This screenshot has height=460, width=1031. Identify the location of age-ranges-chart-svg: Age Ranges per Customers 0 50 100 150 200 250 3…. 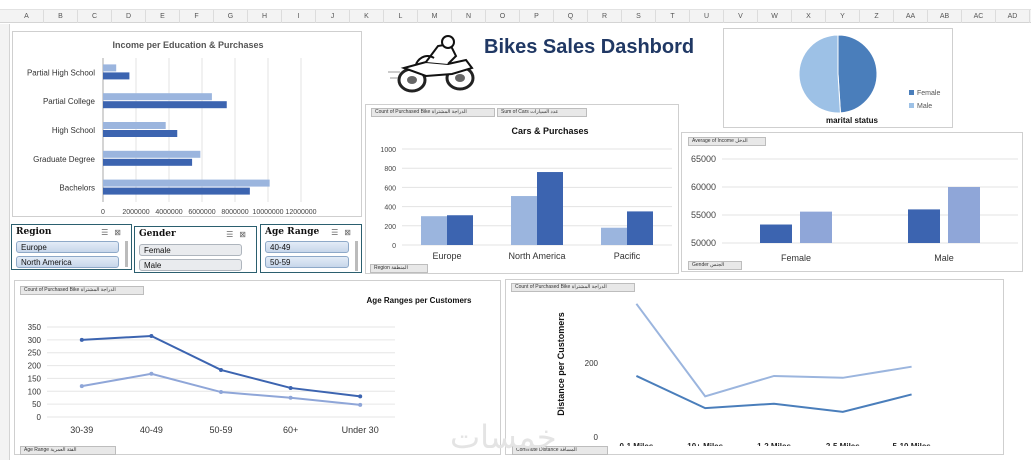
(250, 365).